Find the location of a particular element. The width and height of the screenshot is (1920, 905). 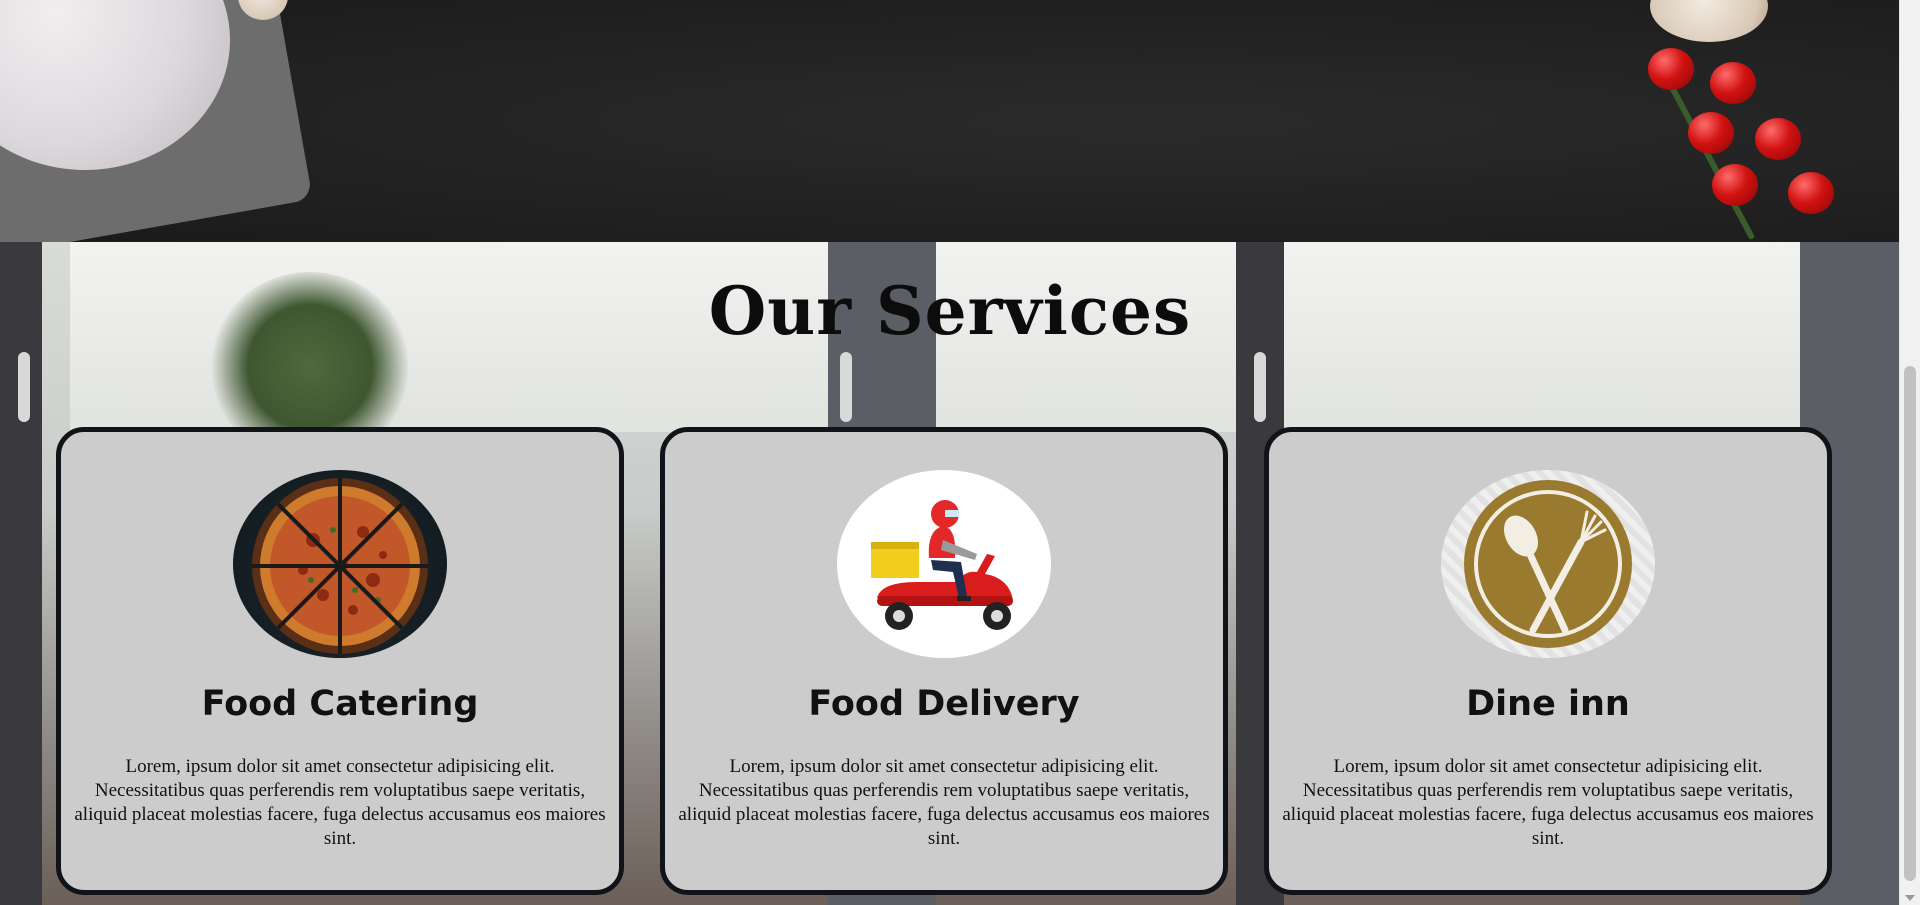

plate-fork-spoon-icon is located at coordinates (1548, 564).